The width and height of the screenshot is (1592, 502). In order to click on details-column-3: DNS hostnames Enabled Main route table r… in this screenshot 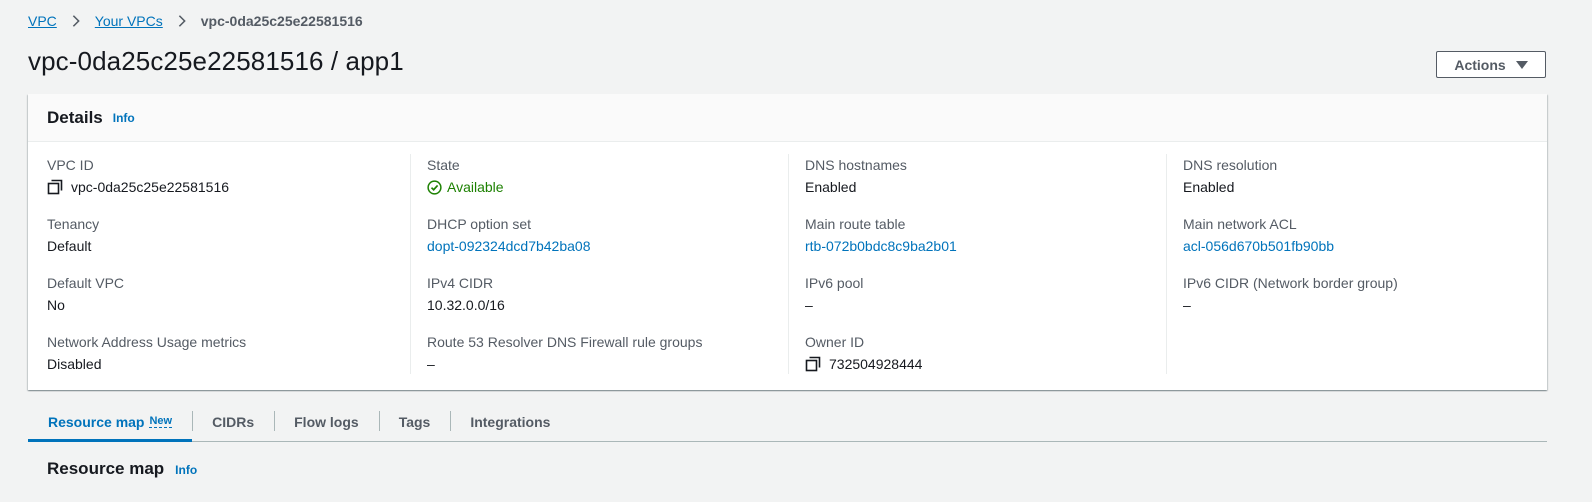, I will do `click(976, 264)`.